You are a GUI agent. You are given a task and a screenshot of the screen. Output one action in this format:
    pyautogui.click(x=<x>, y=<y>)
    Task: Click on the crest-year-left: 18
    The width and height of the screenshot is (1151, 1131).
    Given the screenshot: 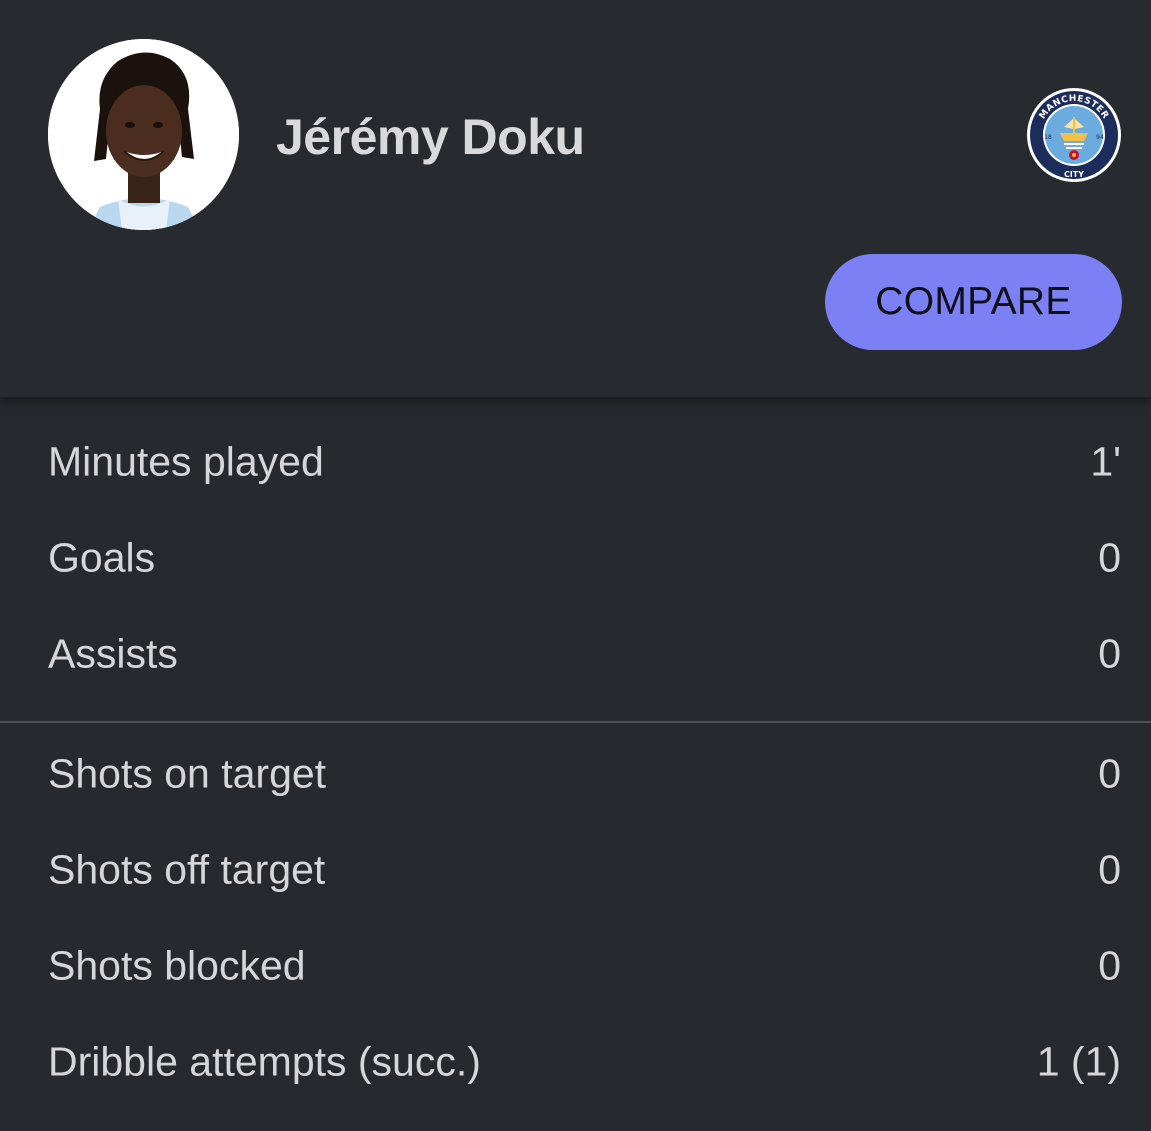 What is the action you would take?
    pyautogui.click(x=1048, y=137)
    